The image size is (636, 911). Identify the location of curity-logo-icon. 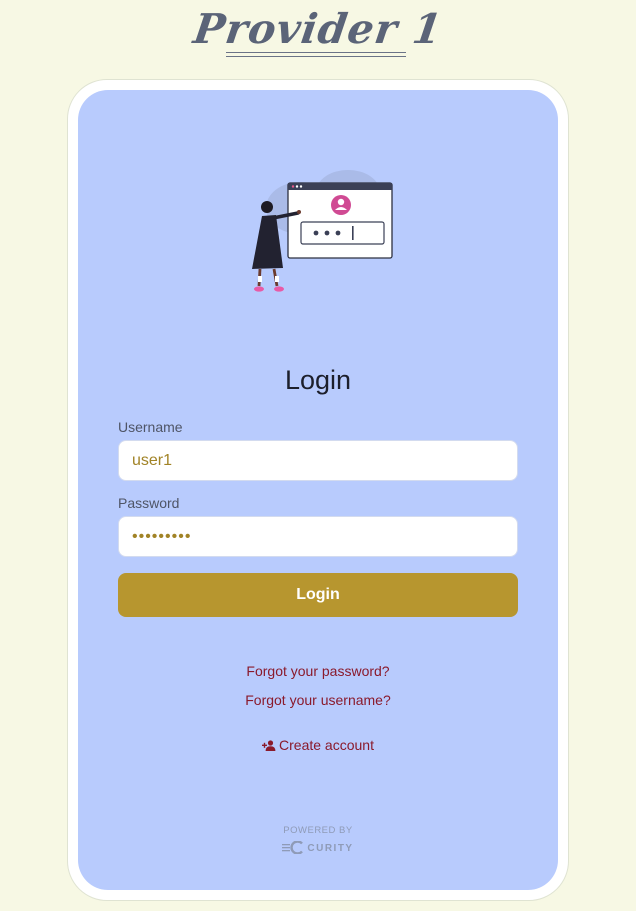
(293, 847).